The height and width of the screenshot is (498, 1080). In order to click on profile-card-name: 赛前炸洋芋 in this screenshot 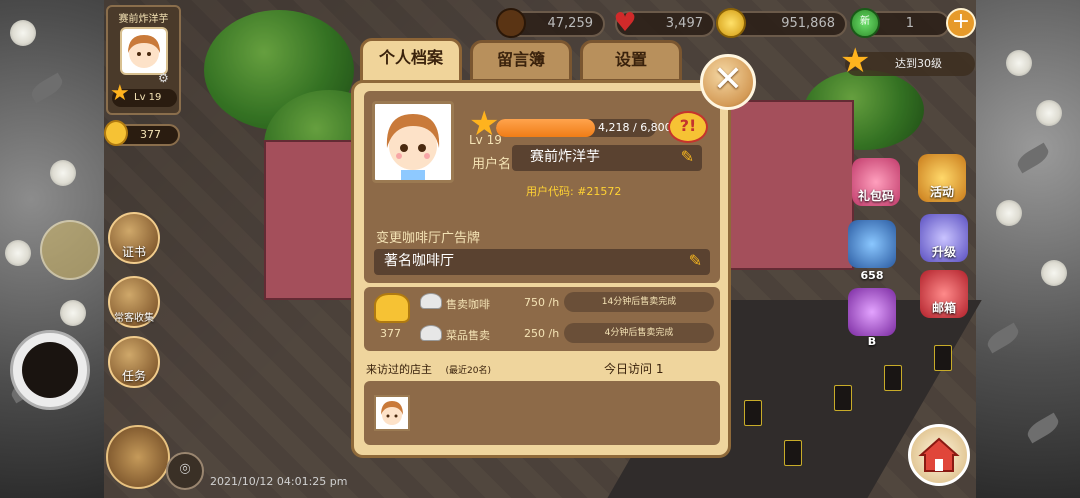, I will do `click(143, 19)`.